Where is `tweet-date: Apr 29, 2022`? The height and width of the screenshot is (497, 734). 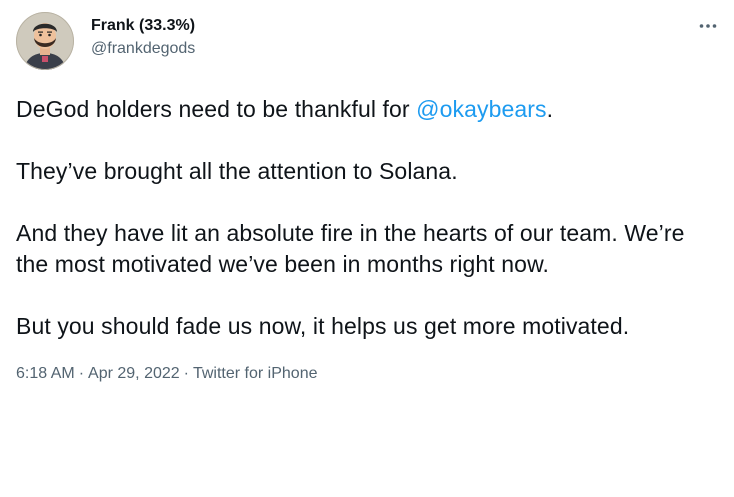
tweet-date: Apr 29, 2022 is located at coordinates (134, 374).